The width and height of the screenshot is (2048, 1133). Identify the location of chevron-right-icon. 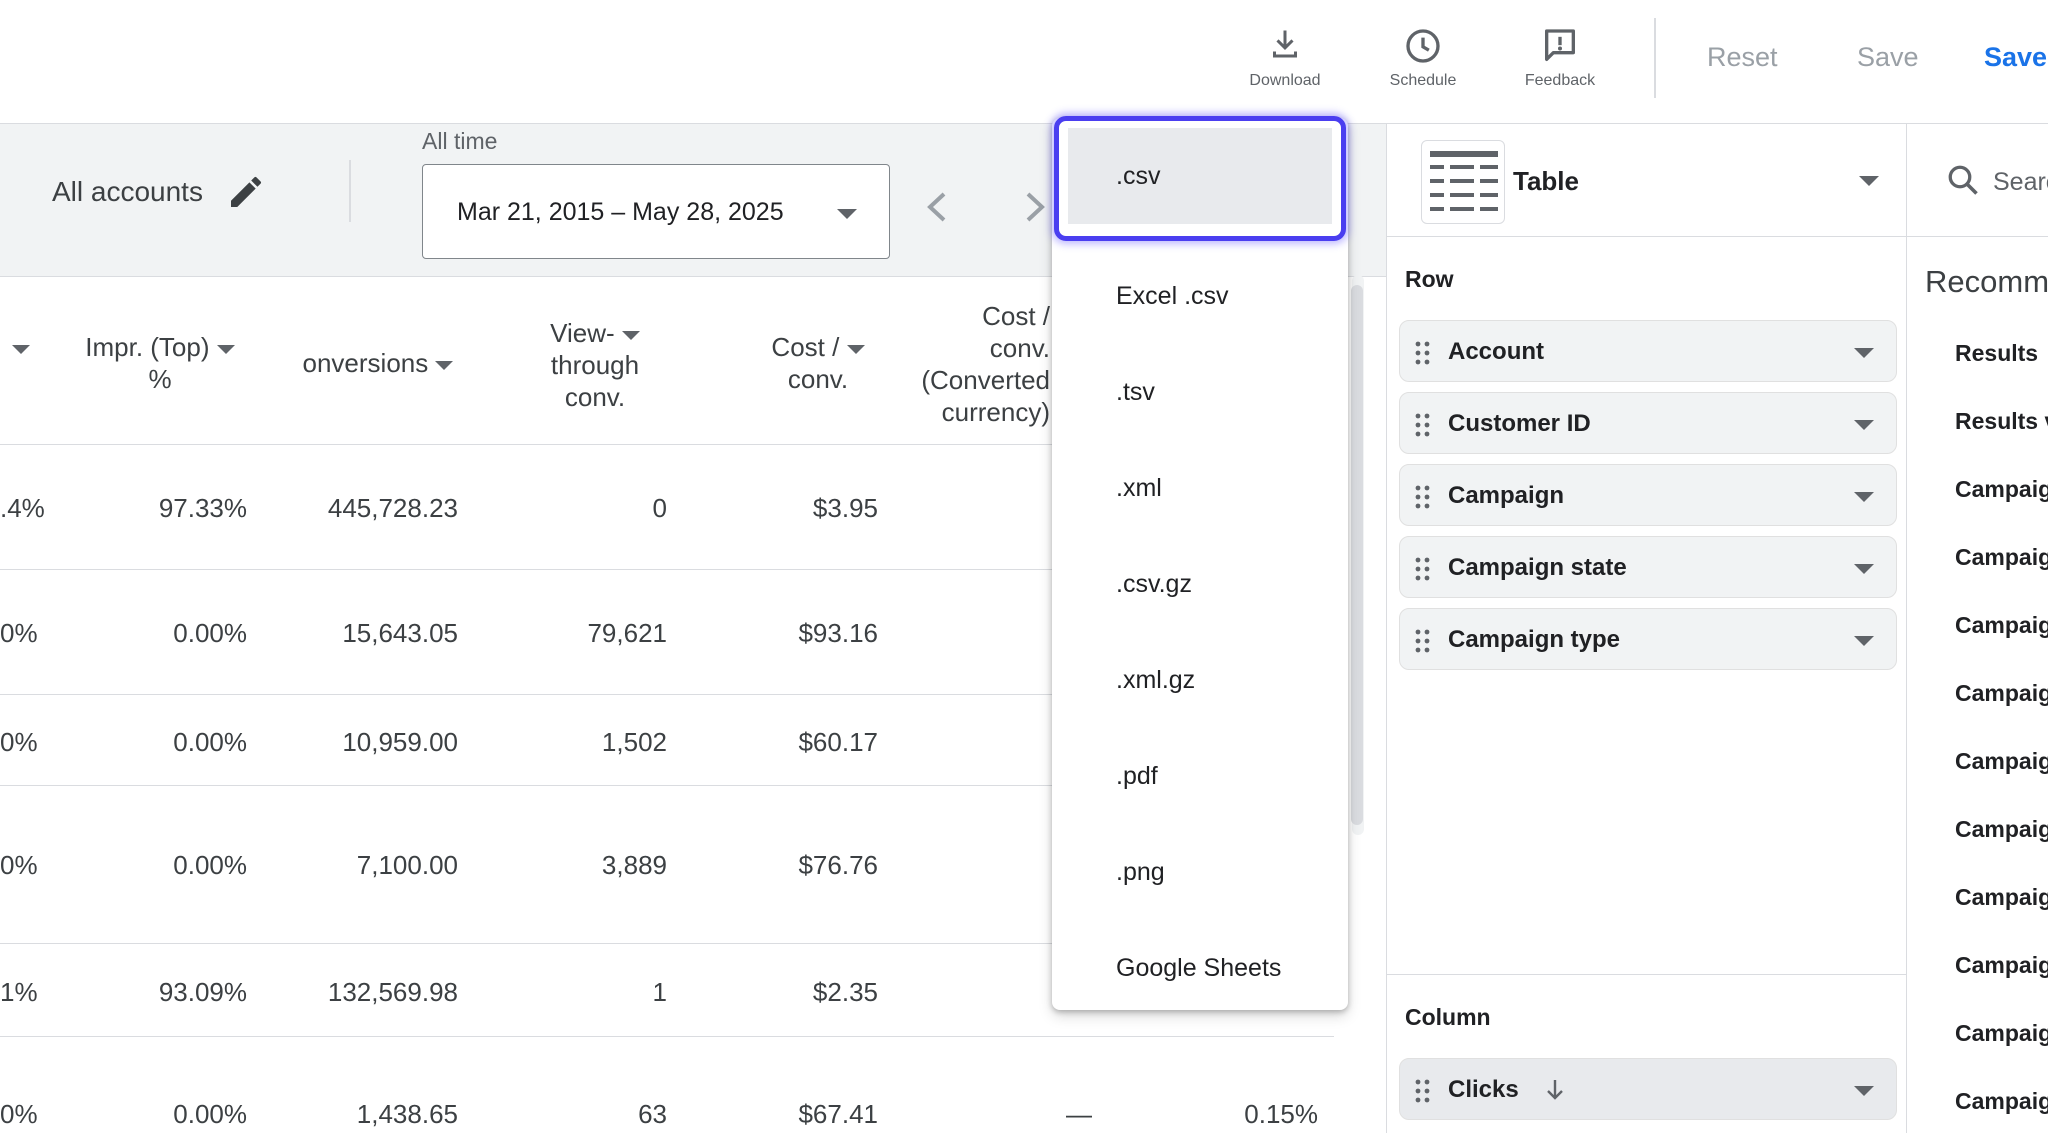
(1035, 207).